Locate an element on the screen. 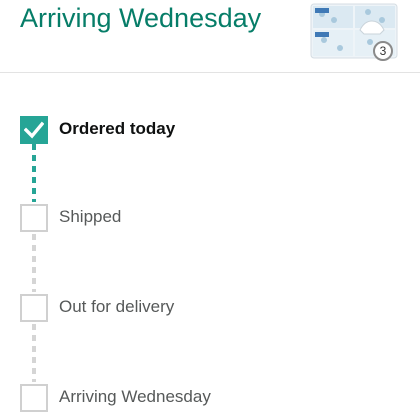 The image size is (420, 420). step-label-arriving: Arriving Wednesday is located at coordinates (135, 396).